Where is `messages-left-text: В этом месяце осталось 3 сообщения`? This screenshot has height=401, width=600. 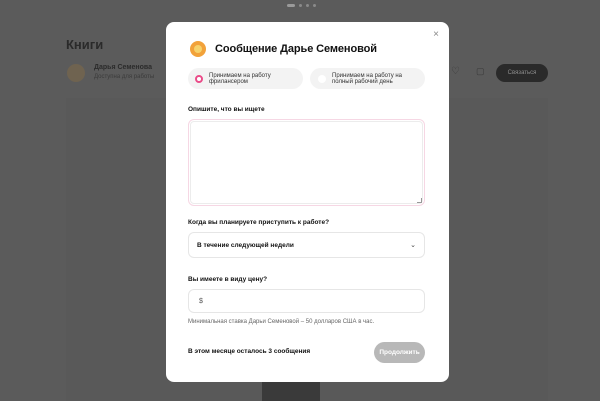
messages-left-text: В этом месяце осталось 3 сообщения is located at coordinates (249, 351).